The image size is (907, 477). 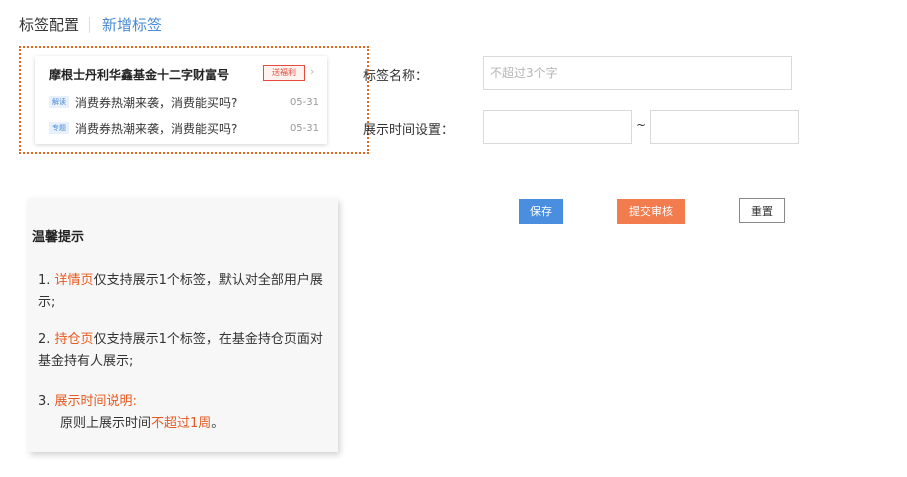 What do you see at coordinates (49, 24) in the screenshot?
I see `tab-tag-config: 标签配置` at bounding box center [49, 24].